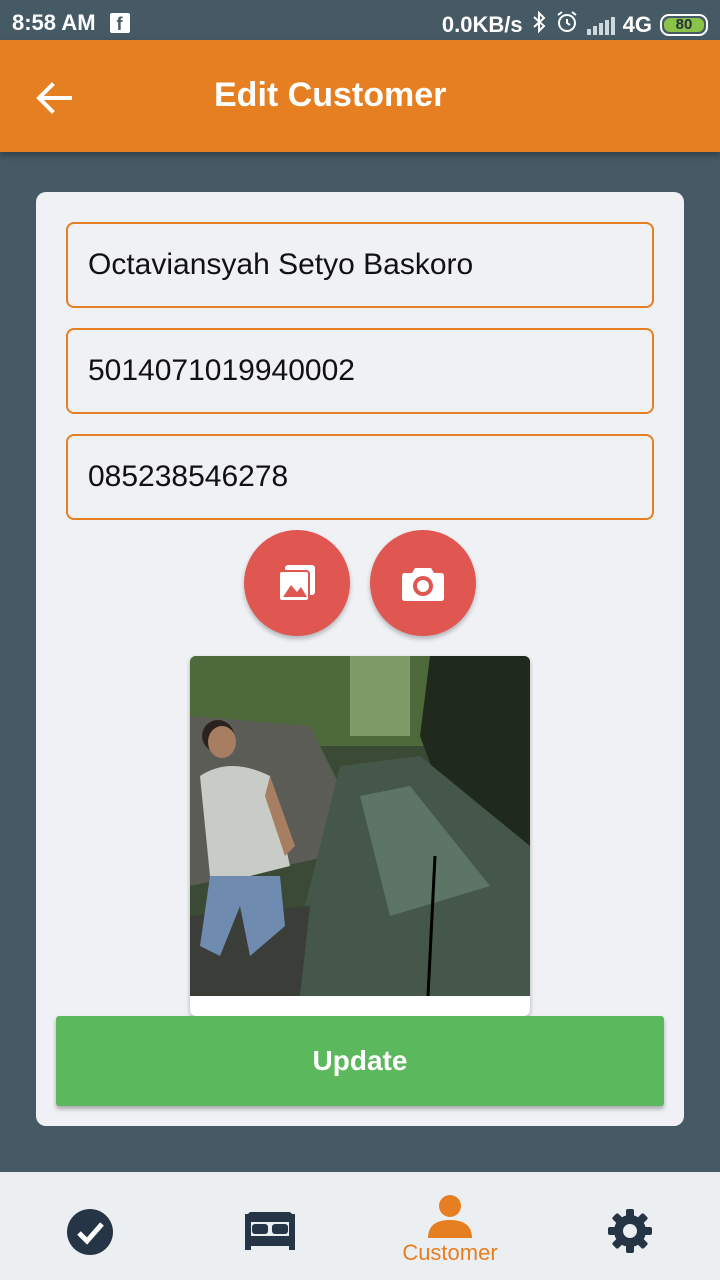 This screenshot has width=720, height=1280. What do you see at coordinates (119, 23) in the screenshot?
I see `facebook-icon: f` at bounding box center [119, 23].